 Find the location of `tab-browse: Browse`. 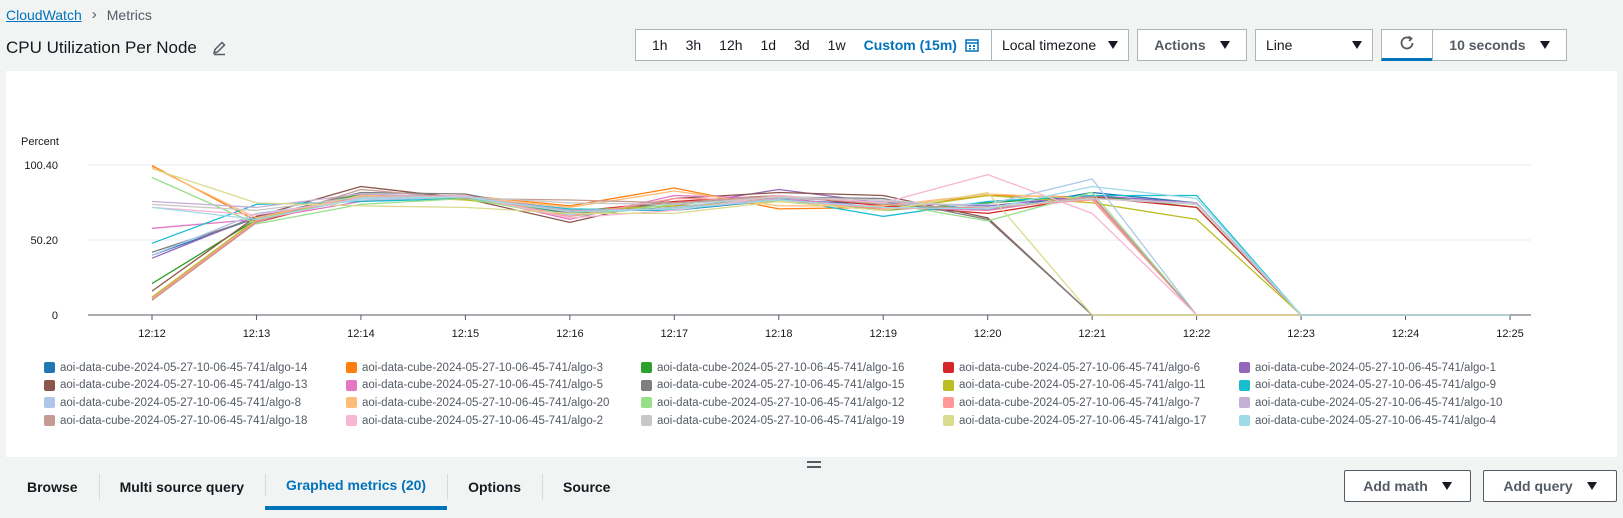

tab-browse: Browse is located at coordinates (52, 487).